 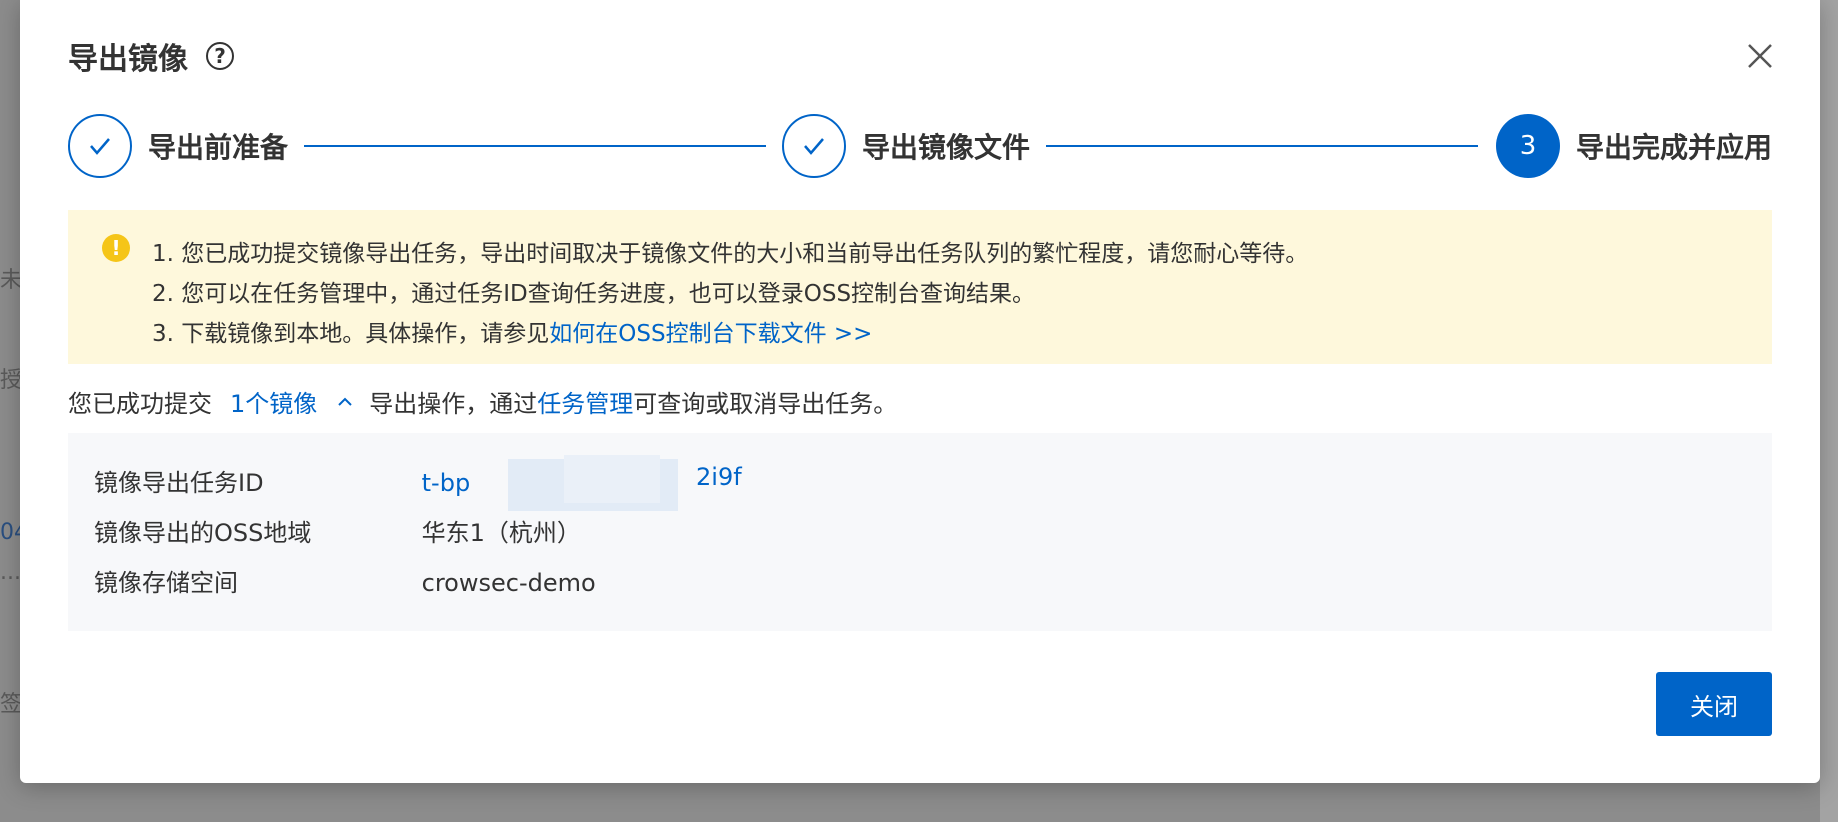 What do you see at coordinates (508, 583) in the screenshot?
I see `info-value: crowsec-demo` at bounding box center [508, 583].